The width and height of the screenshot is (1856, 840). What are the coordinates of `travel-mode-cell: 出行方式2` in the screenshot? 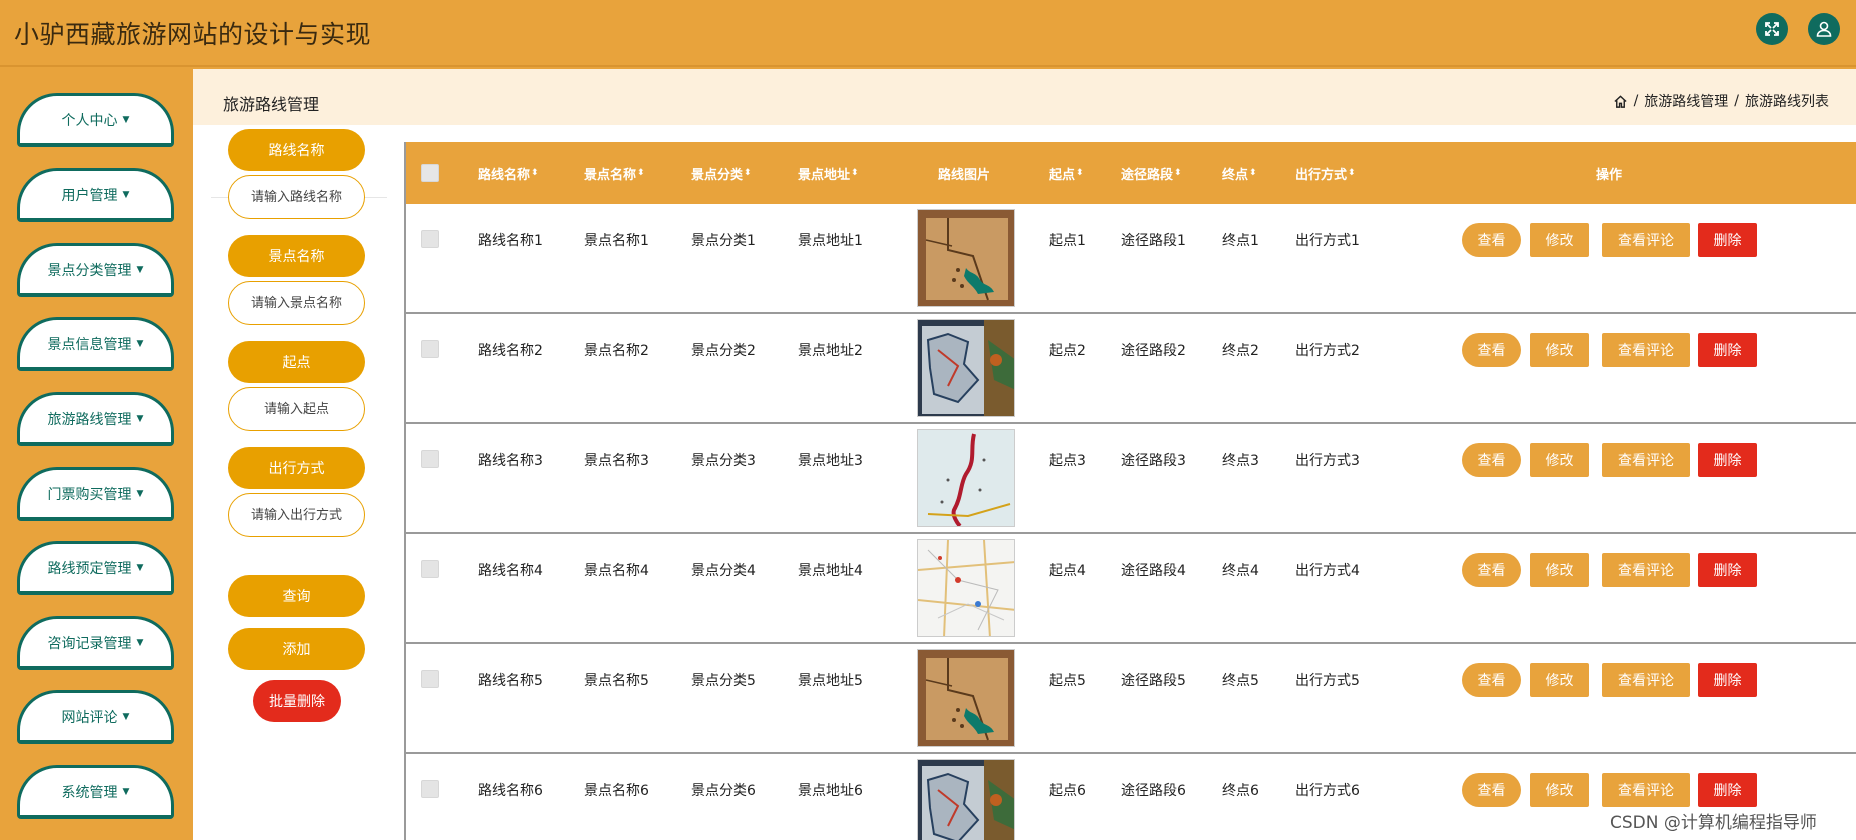 It's located at (1327, 351).